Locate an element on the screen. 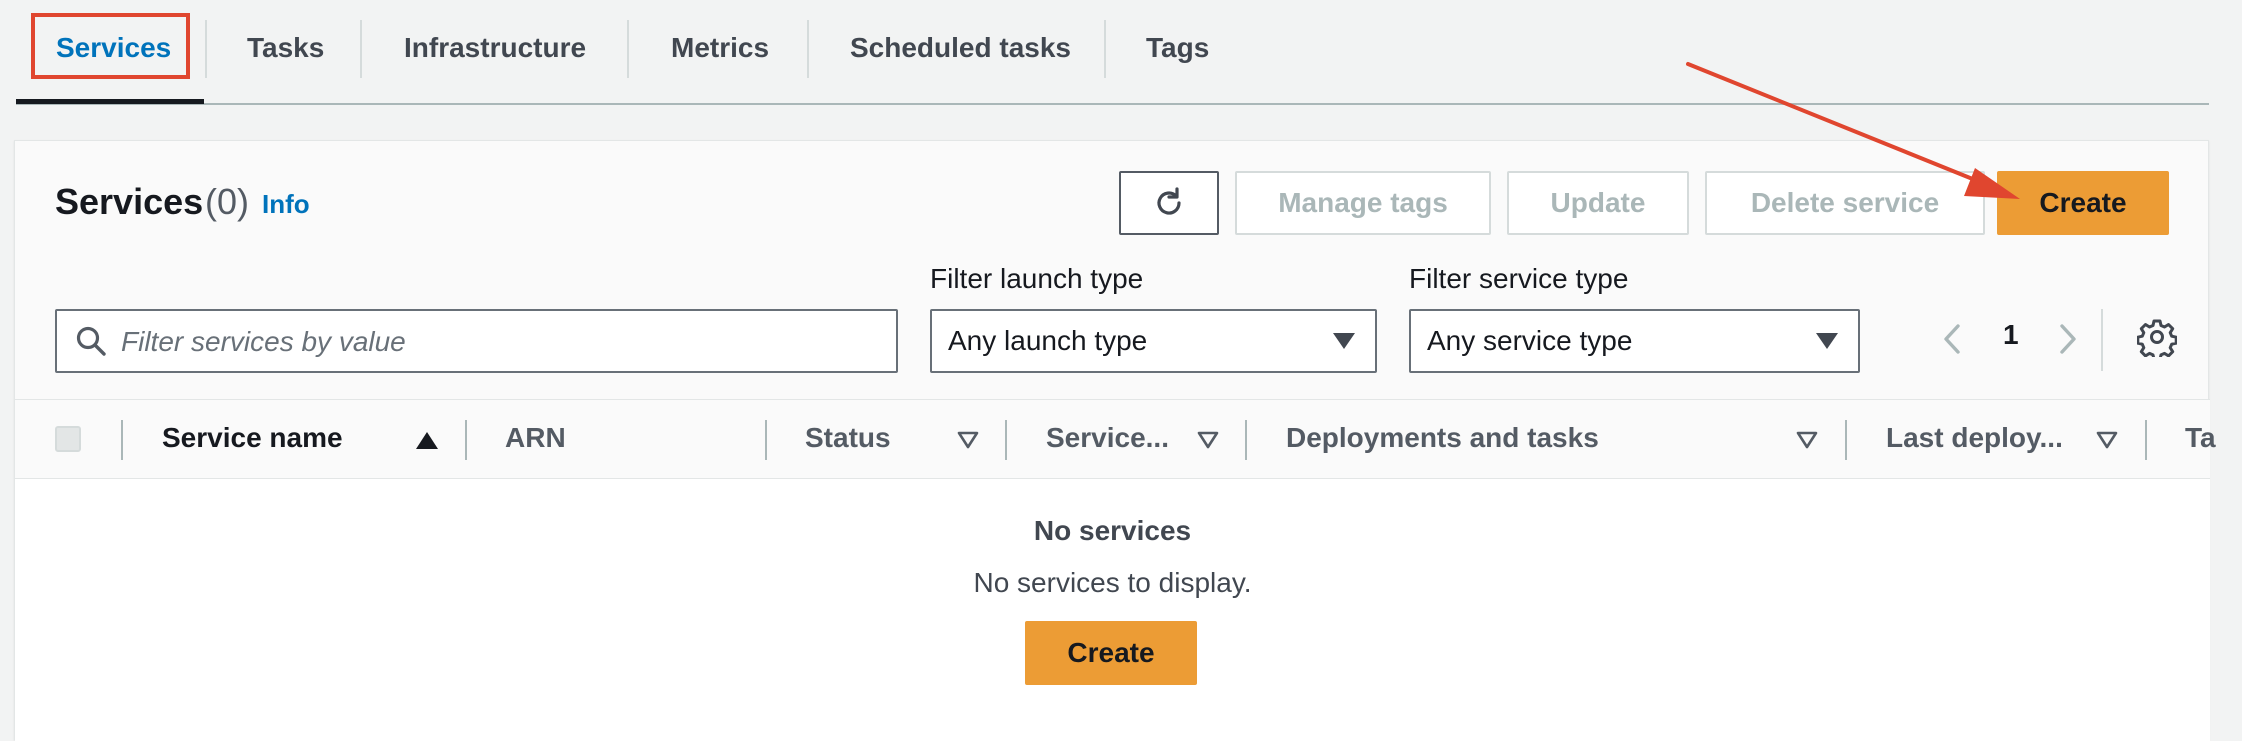 The height and width of the screenshot is (741, 2242). manage-tags-button: Manage tags is located at coordinates (1363, 203).